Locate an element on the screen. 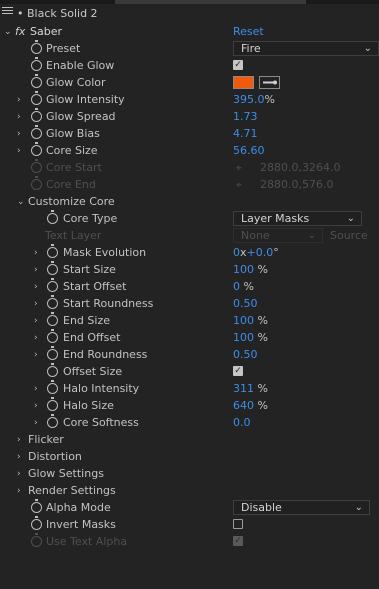  group-label: Glow Settings is located at coordinates (66, 473).